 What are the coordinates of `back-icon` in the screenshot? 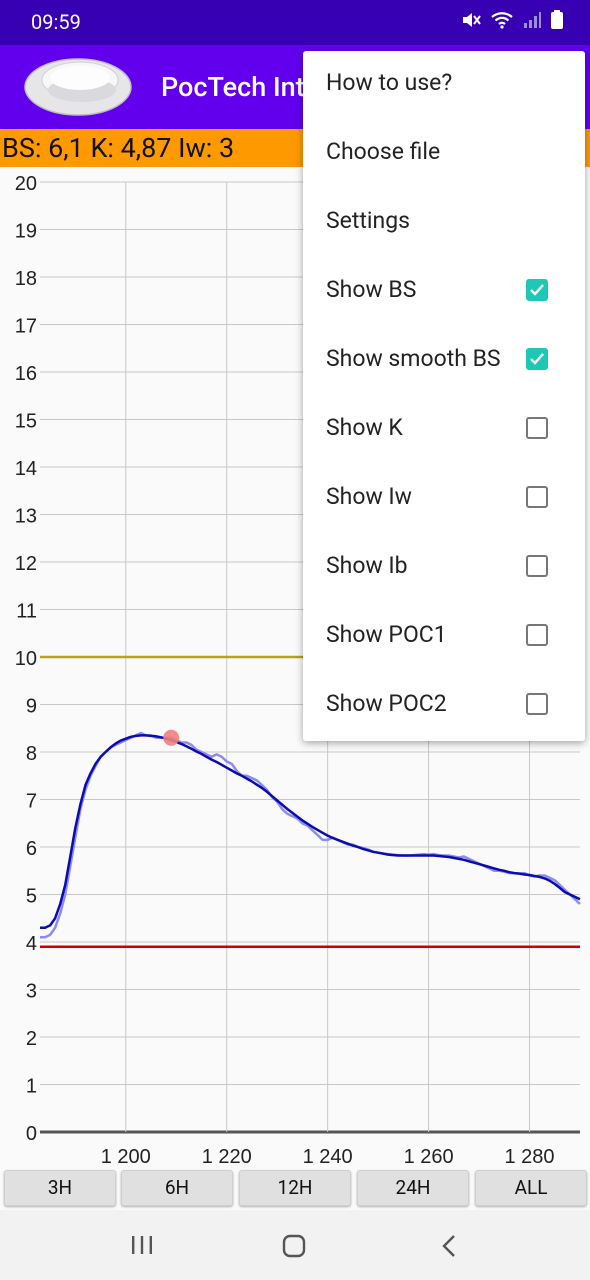 It's located at (449, 1248).